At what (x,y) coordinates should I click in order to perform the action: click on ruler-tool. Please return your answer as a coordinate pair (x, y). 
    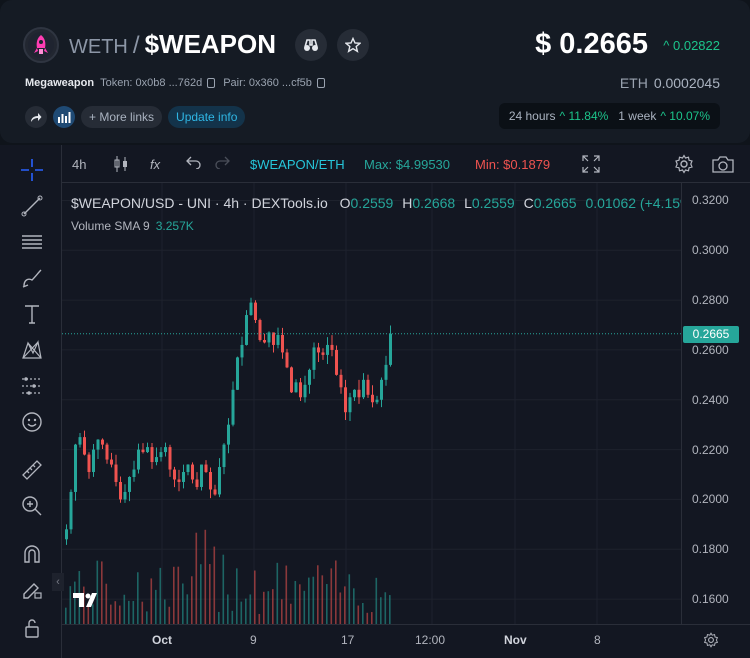
    Looking at the image, I should click on (32, 470).